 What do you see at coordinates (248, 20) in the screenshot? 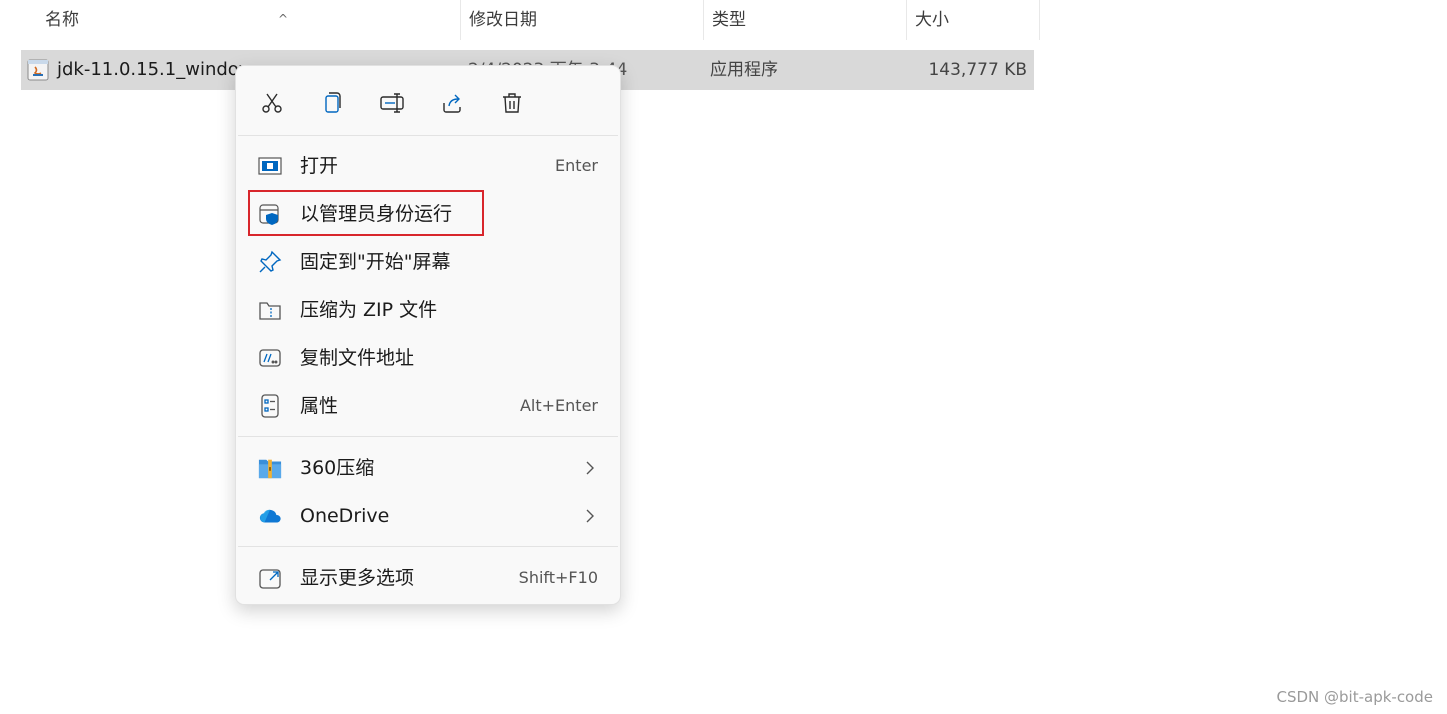
I see `column-name-header: 名称 ^` at bounding box center [248, 20].